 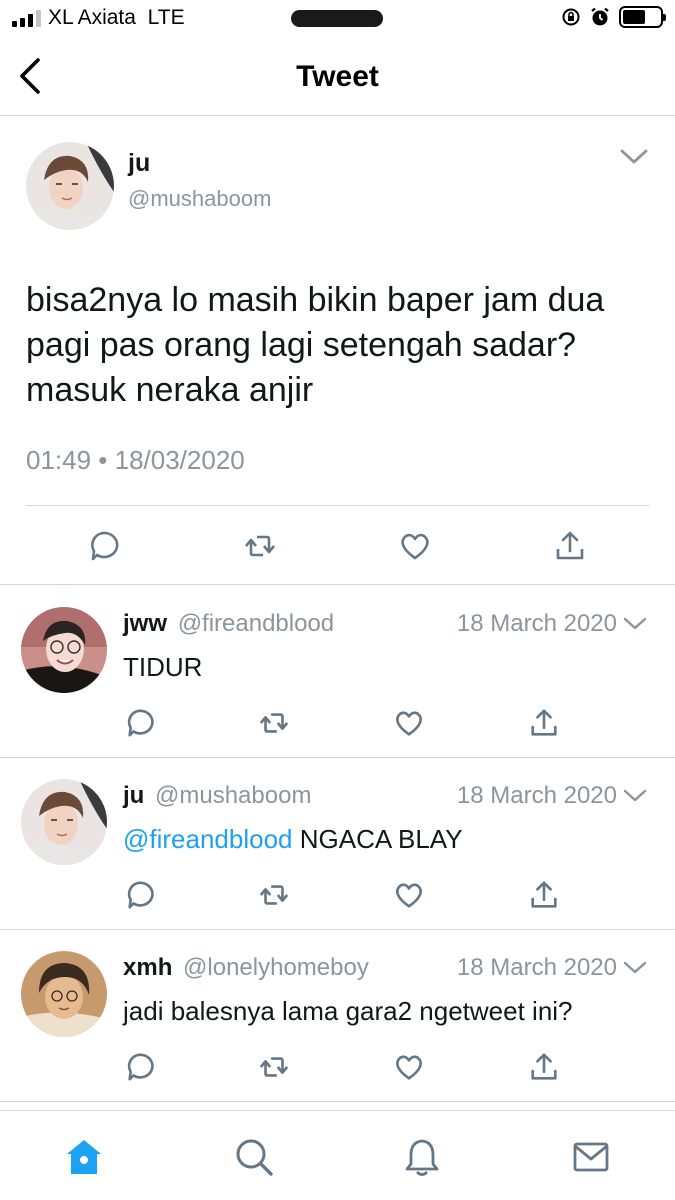 I want to click on reply-header: xmh @lonelyhomeboy, so click(x=246, y=968).